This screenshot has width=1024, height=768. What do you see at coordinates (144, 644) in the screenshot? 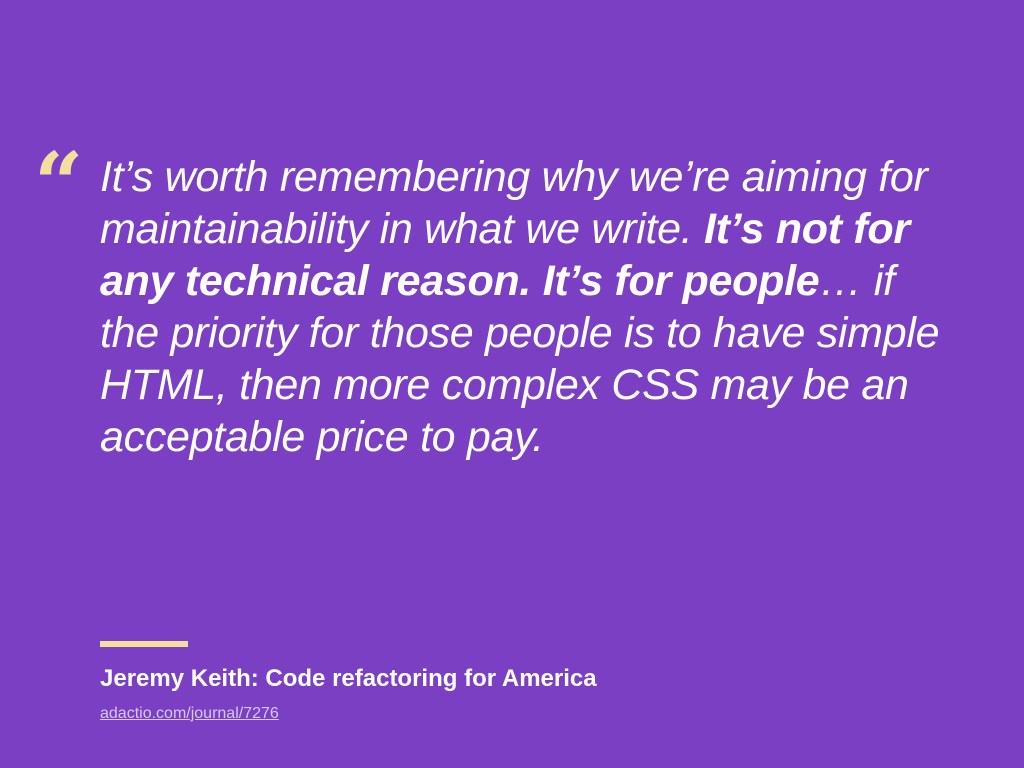
I see `accent-divider` at bounding box center [144, 644].